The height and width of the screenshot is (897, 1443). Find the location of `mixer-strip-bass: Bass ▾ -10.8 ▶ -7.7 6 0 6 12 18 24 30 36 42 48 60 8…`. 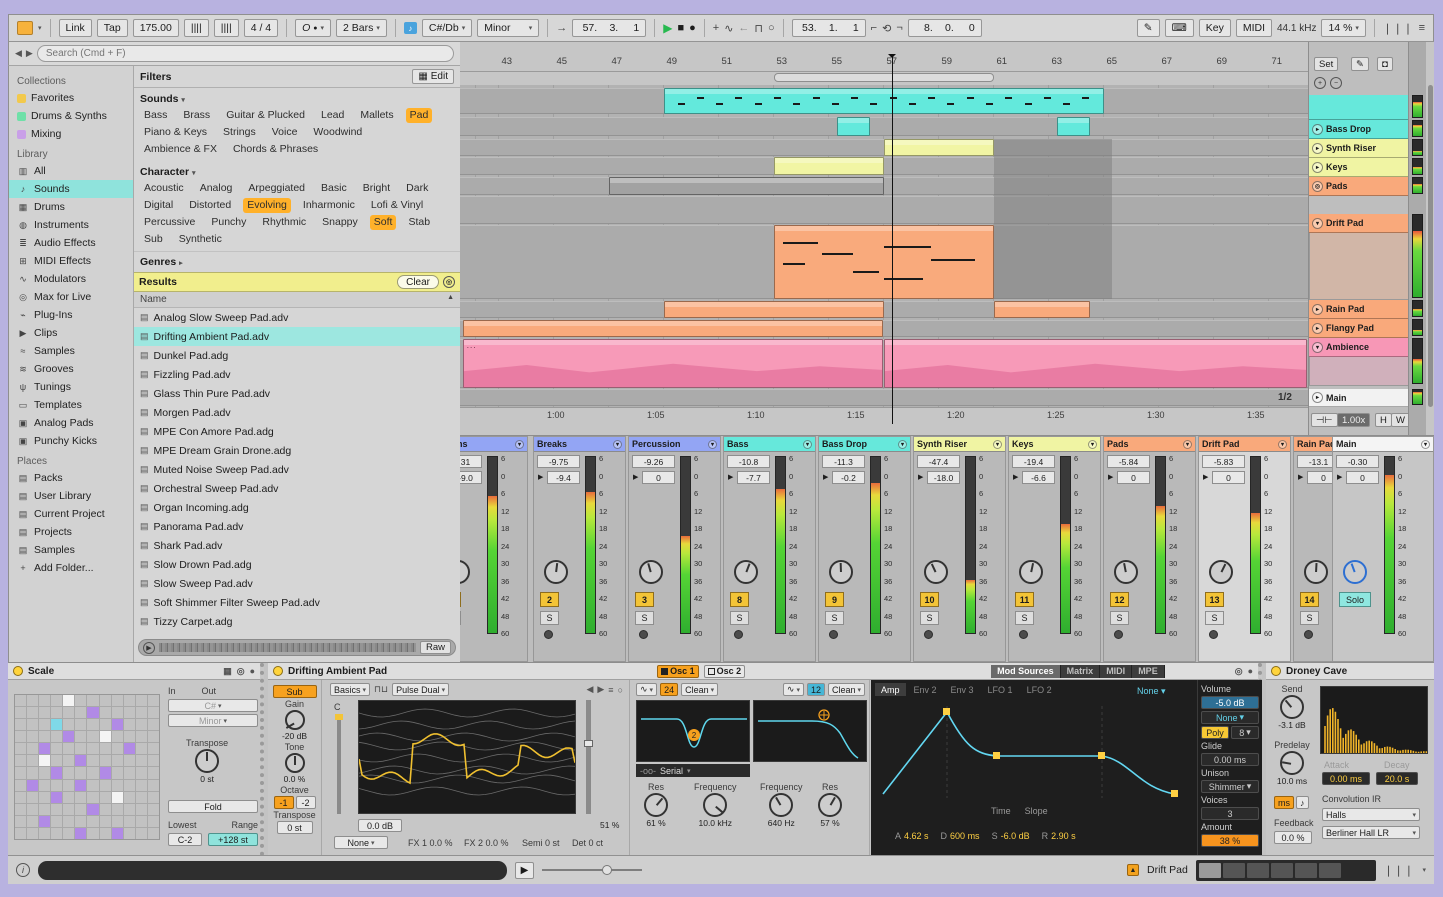

mixer-strip-bass: Bass ▾ -10.8 ▶ -7.7 6 0 6 12 18 24 30 36 42 48 60 8… is located at coordinates (769, 549).